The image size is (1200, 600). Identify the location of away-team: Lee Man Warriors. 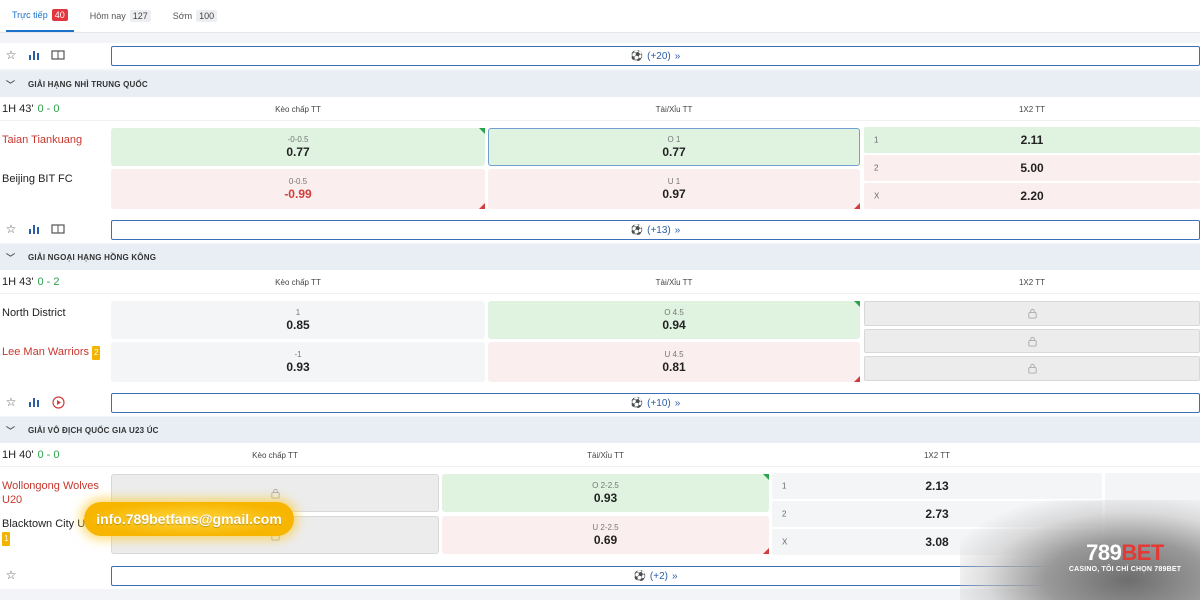
(46, 352).